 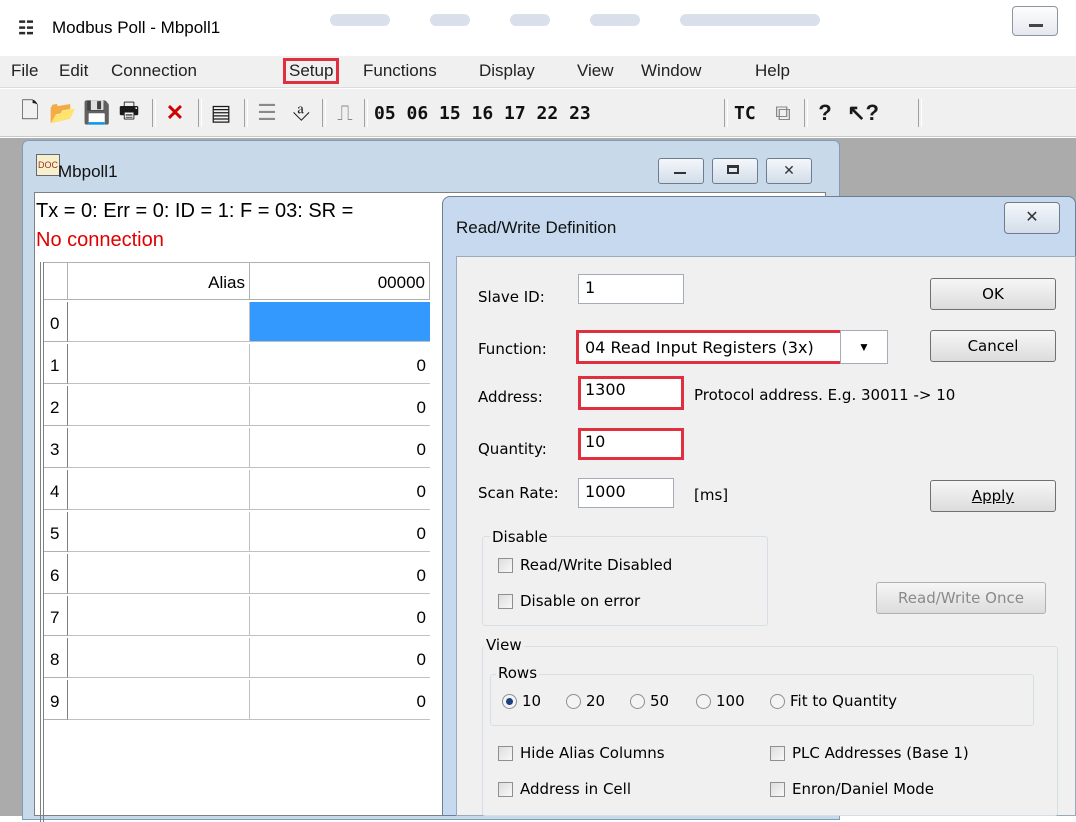 I want to click on rows-20-label: 20, so click(x=596, y=701).